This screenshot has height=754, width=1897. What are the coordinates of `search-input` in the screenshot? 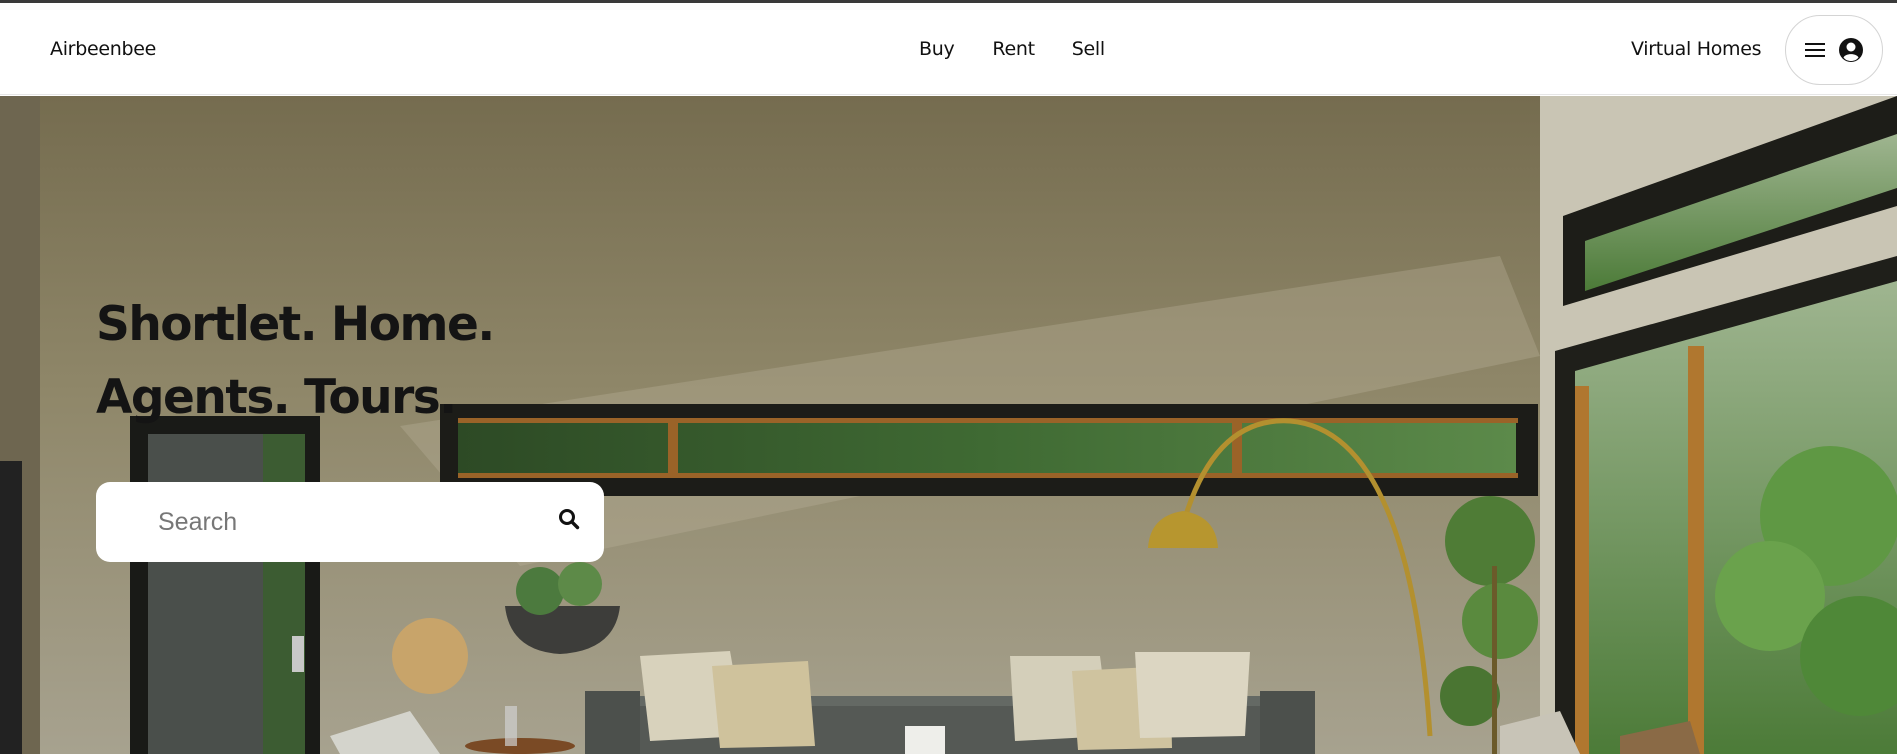 It's located at (338, 522).